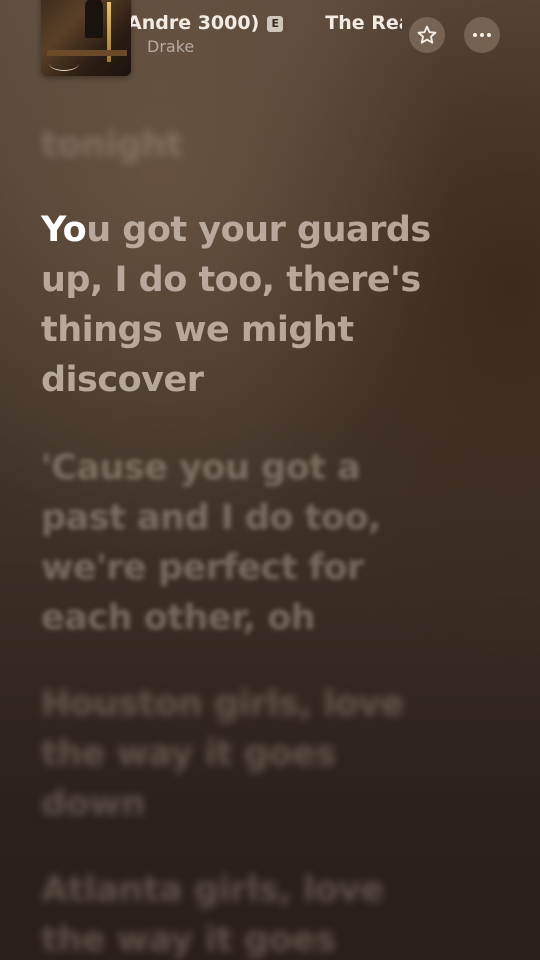 The image size is (540, 960). What do you see at coordinates (266, 23) in the screenshot?
I see `song-title-marquee: Andre 3000) E The Rea` at bounding box center [266, 23].